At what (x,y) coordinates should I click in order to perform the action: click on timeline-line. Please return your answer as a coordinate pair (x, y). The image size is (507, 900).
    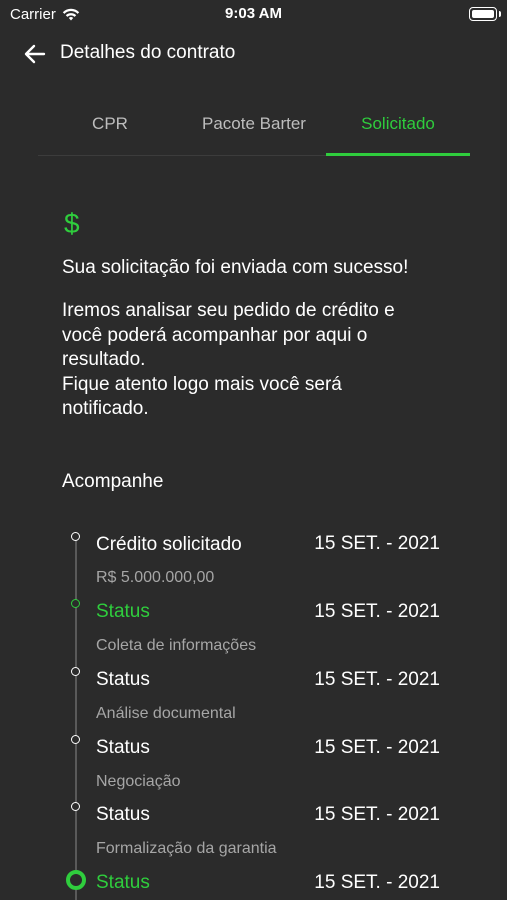
    Looking at the image, I should click on (76, 718).